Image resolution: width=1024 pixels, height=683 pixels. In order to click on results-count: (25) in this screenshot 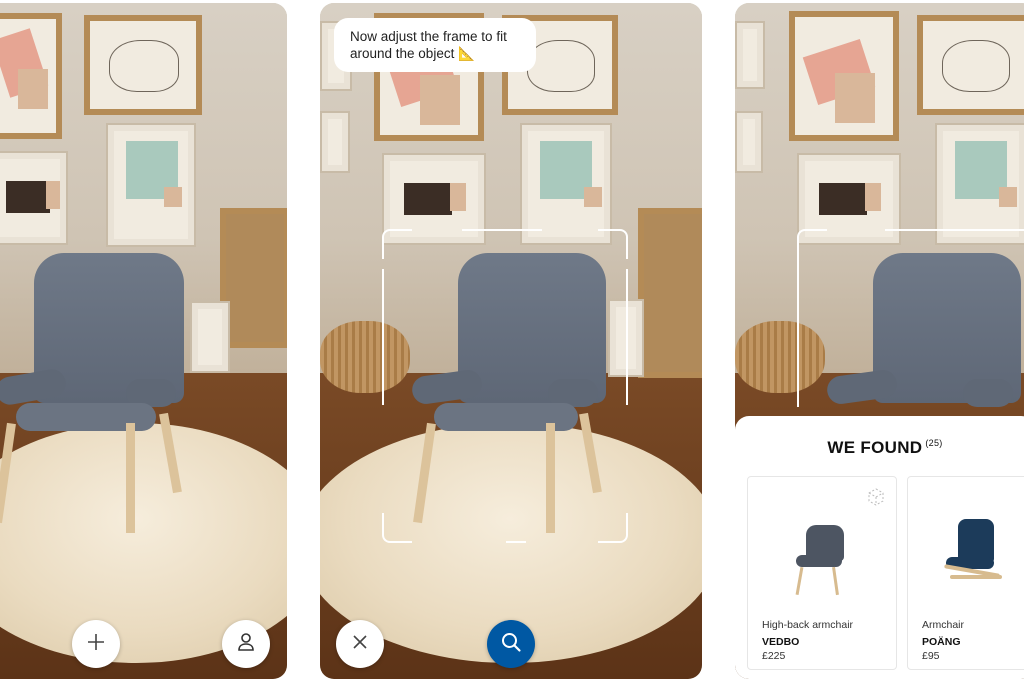, I will do `click(934, 443)`.